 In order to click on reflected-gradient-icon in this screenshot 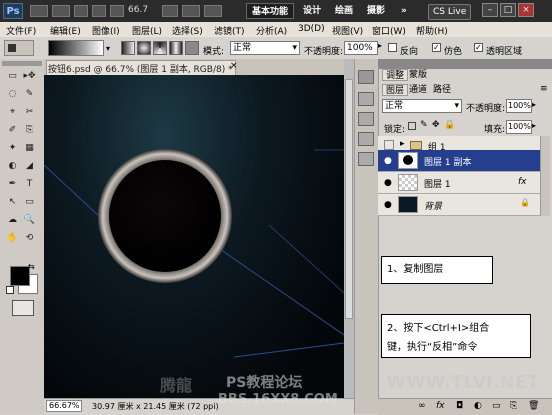, I will do `click(176, 48)`.